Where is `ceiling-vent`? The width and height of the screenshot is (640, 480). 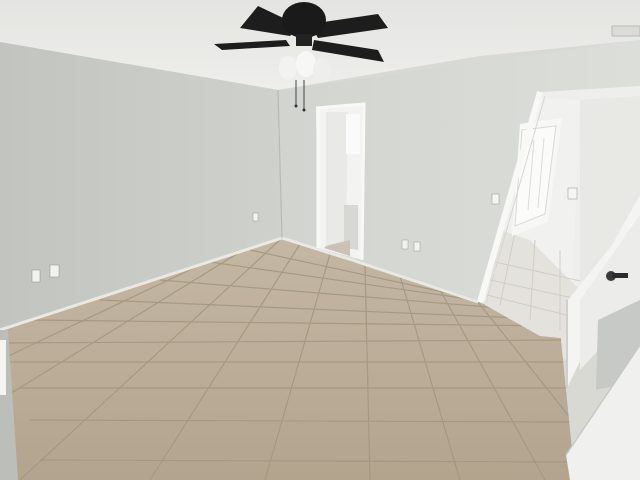
ceiling-vent is located at coordinates (625, 31).